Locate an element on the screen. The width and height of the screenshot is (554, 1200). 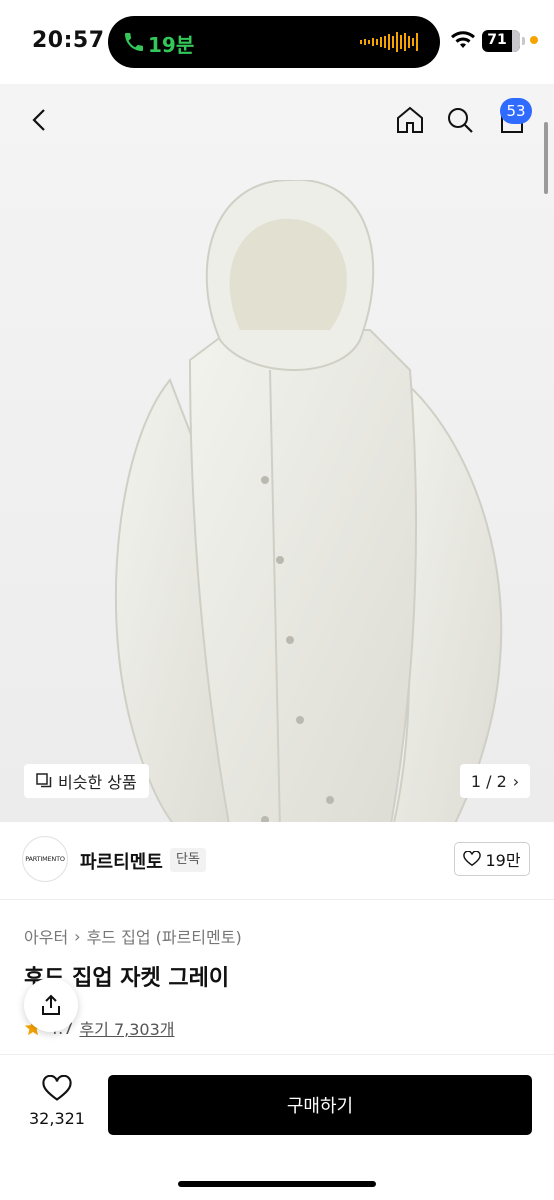
wishlist-button: 32,321 is located at coordinates (57, 1110).